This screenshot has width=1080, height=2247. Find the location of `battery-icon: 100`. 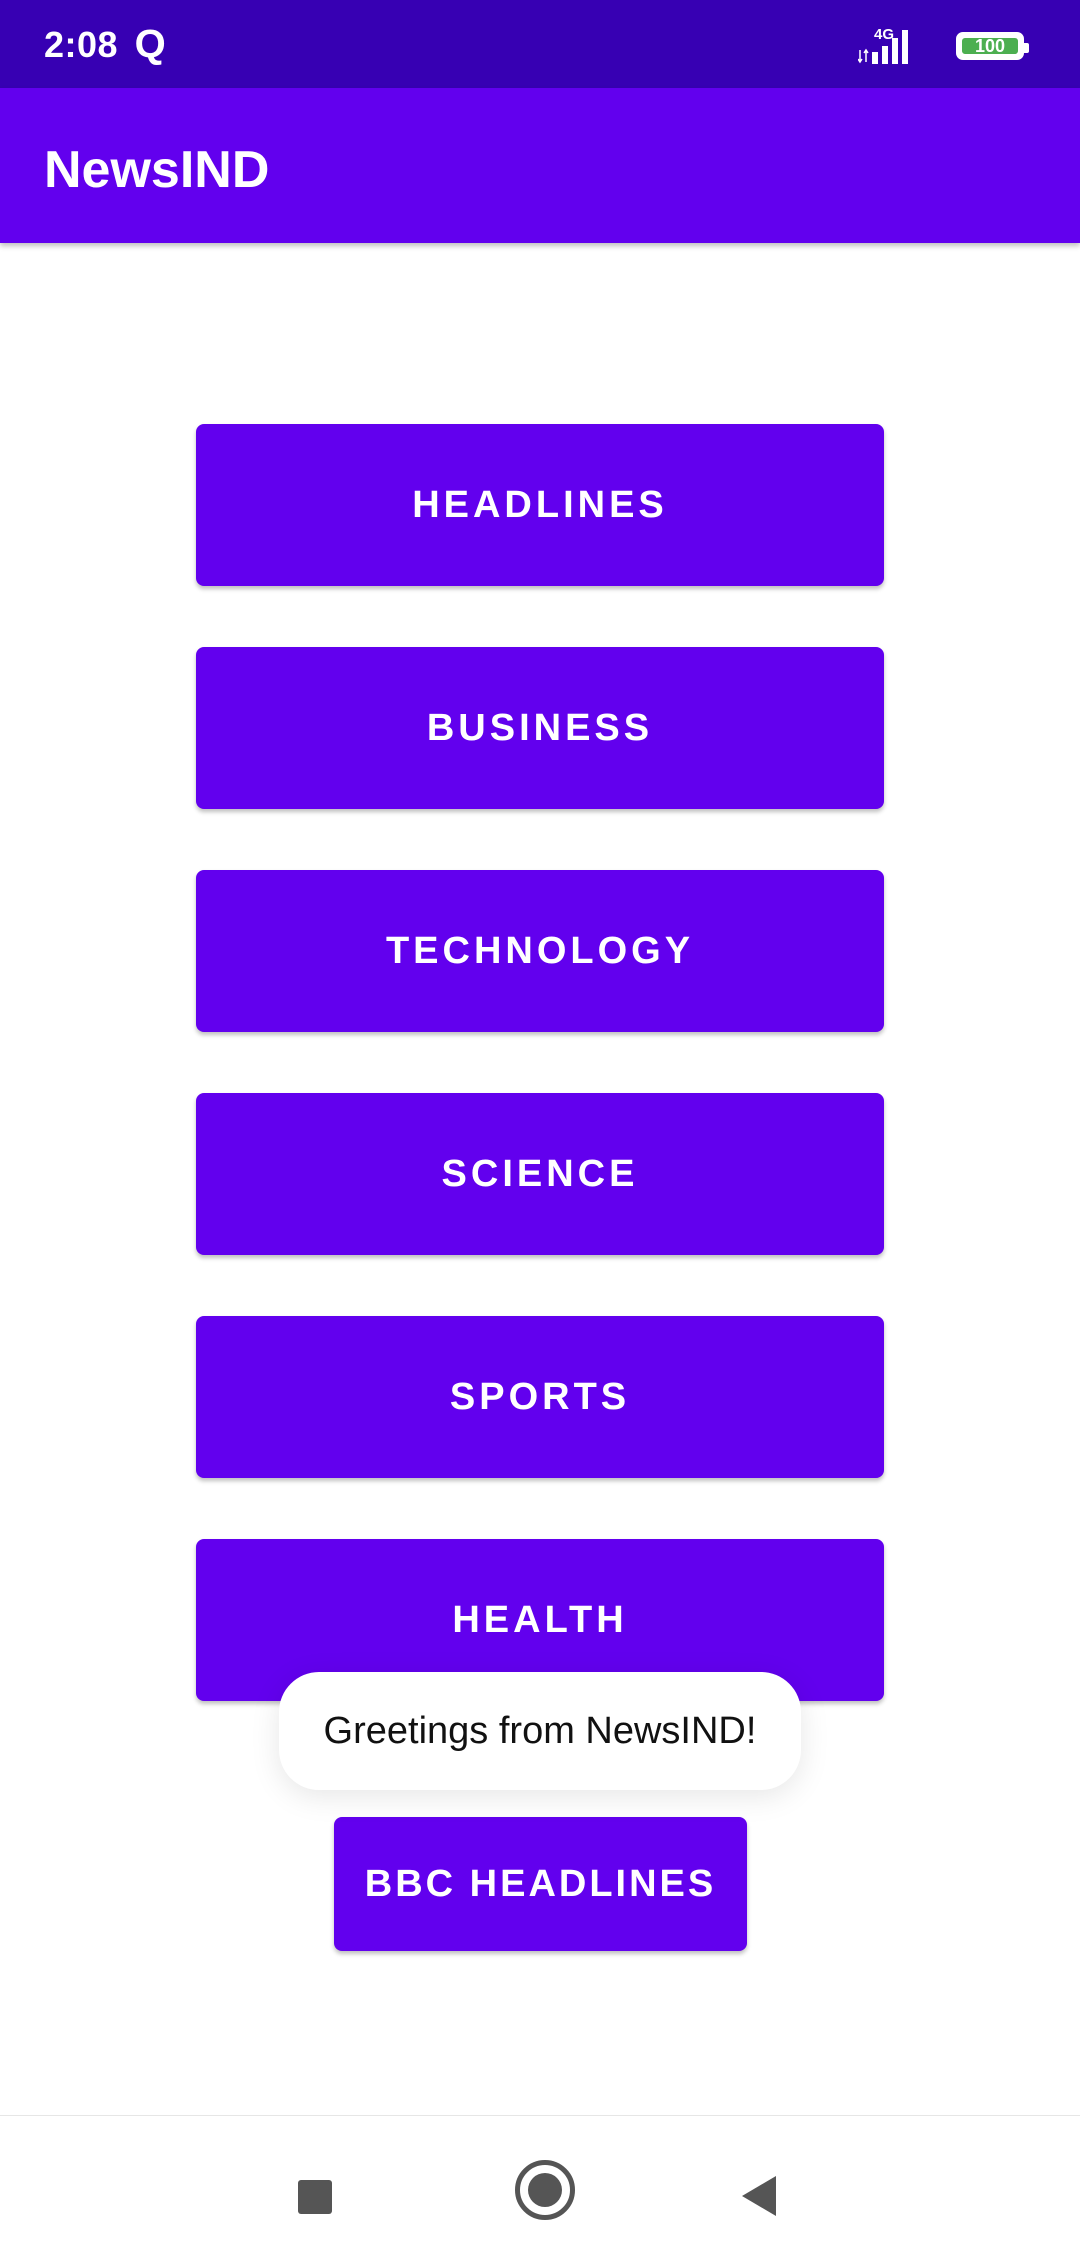

battery-icon: 100 is located at coordinates (992, 46).